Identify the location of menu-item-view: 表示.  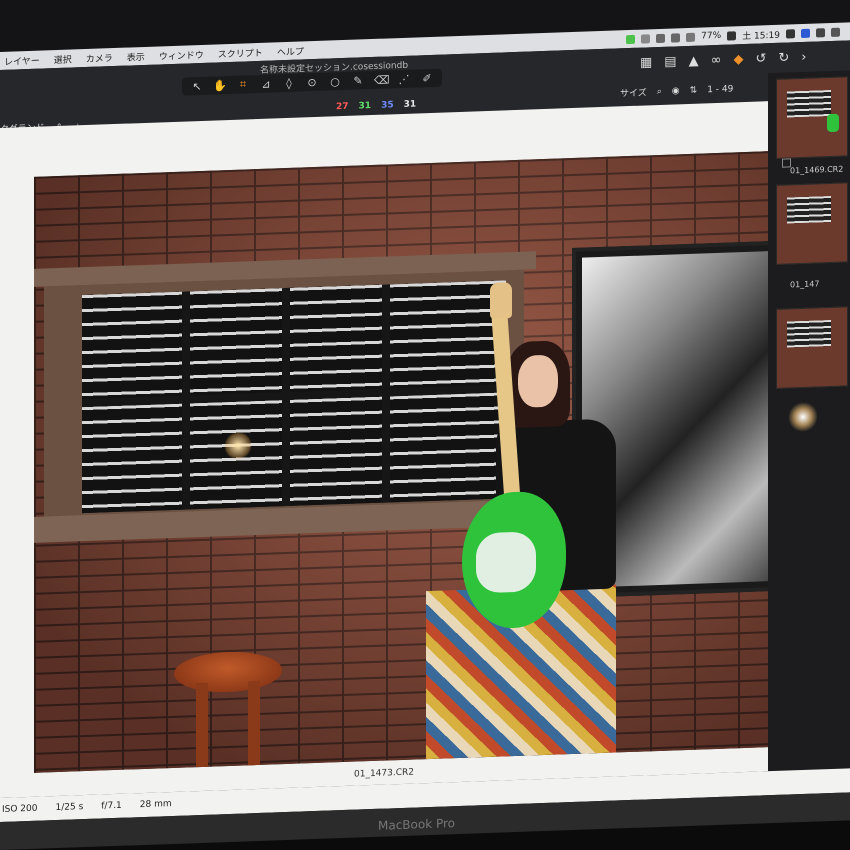
(136, 56).